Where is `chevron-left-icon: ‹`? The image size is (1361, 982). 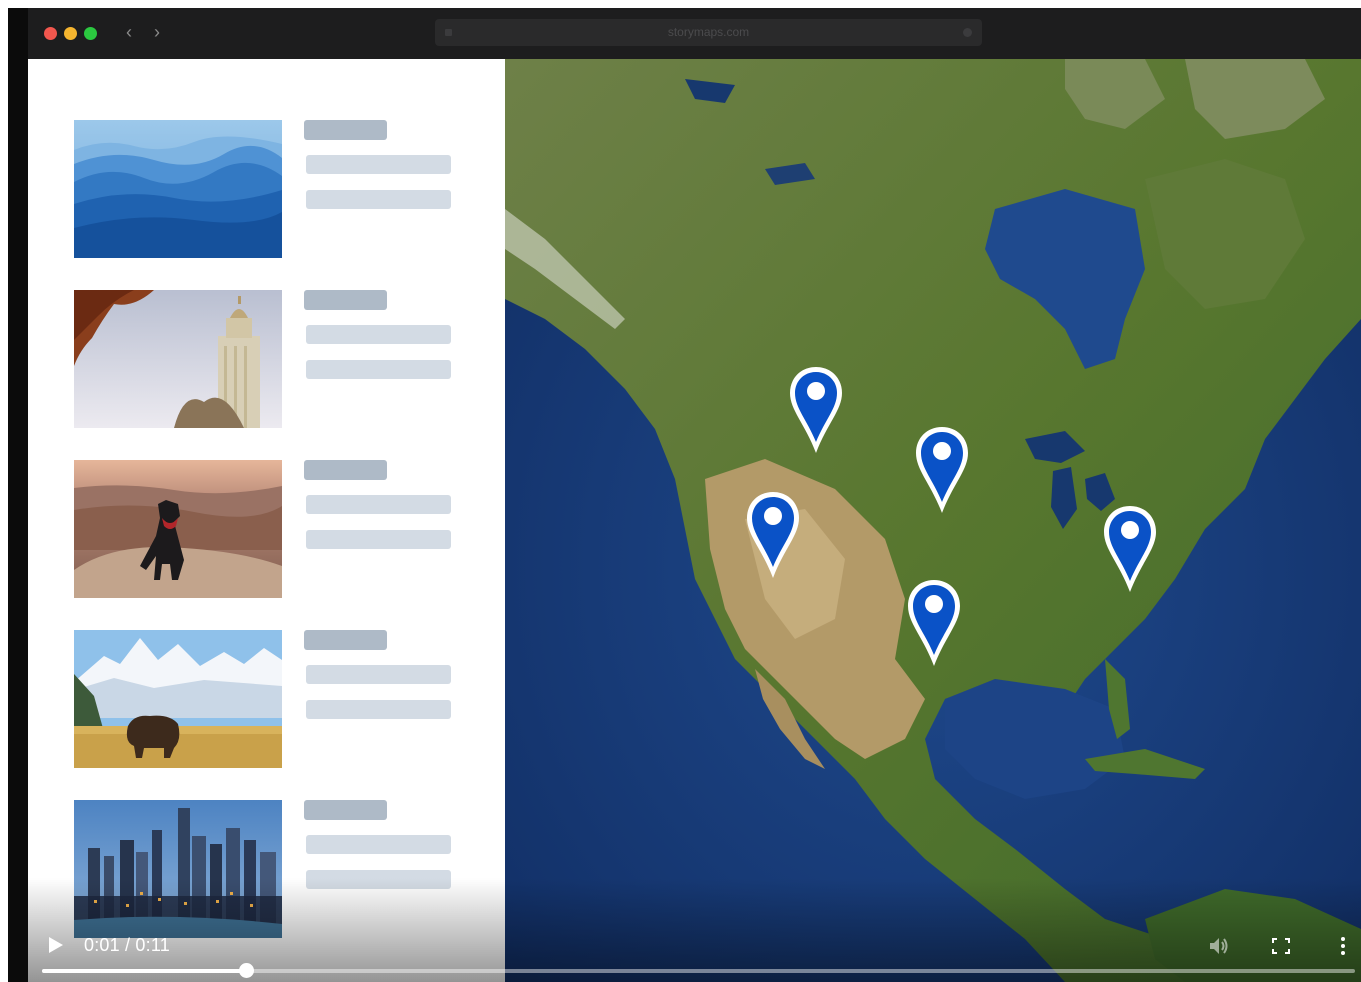
chevron-left-icon: ‹ is located at coordinates (129, 32).